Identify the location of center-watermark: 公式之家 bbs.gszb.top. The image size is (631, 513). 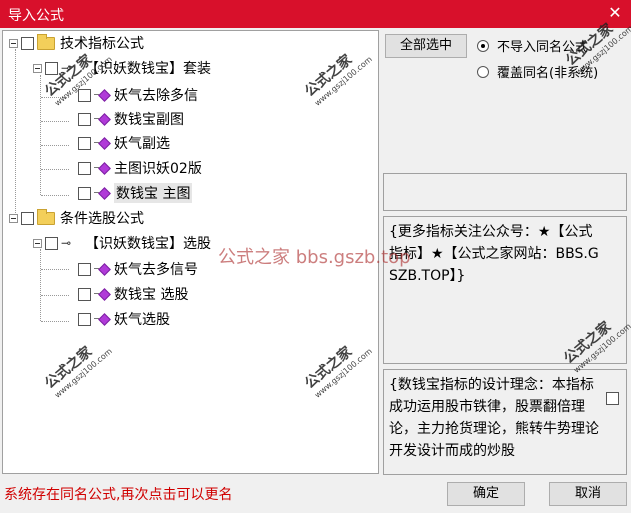
(314, 257).